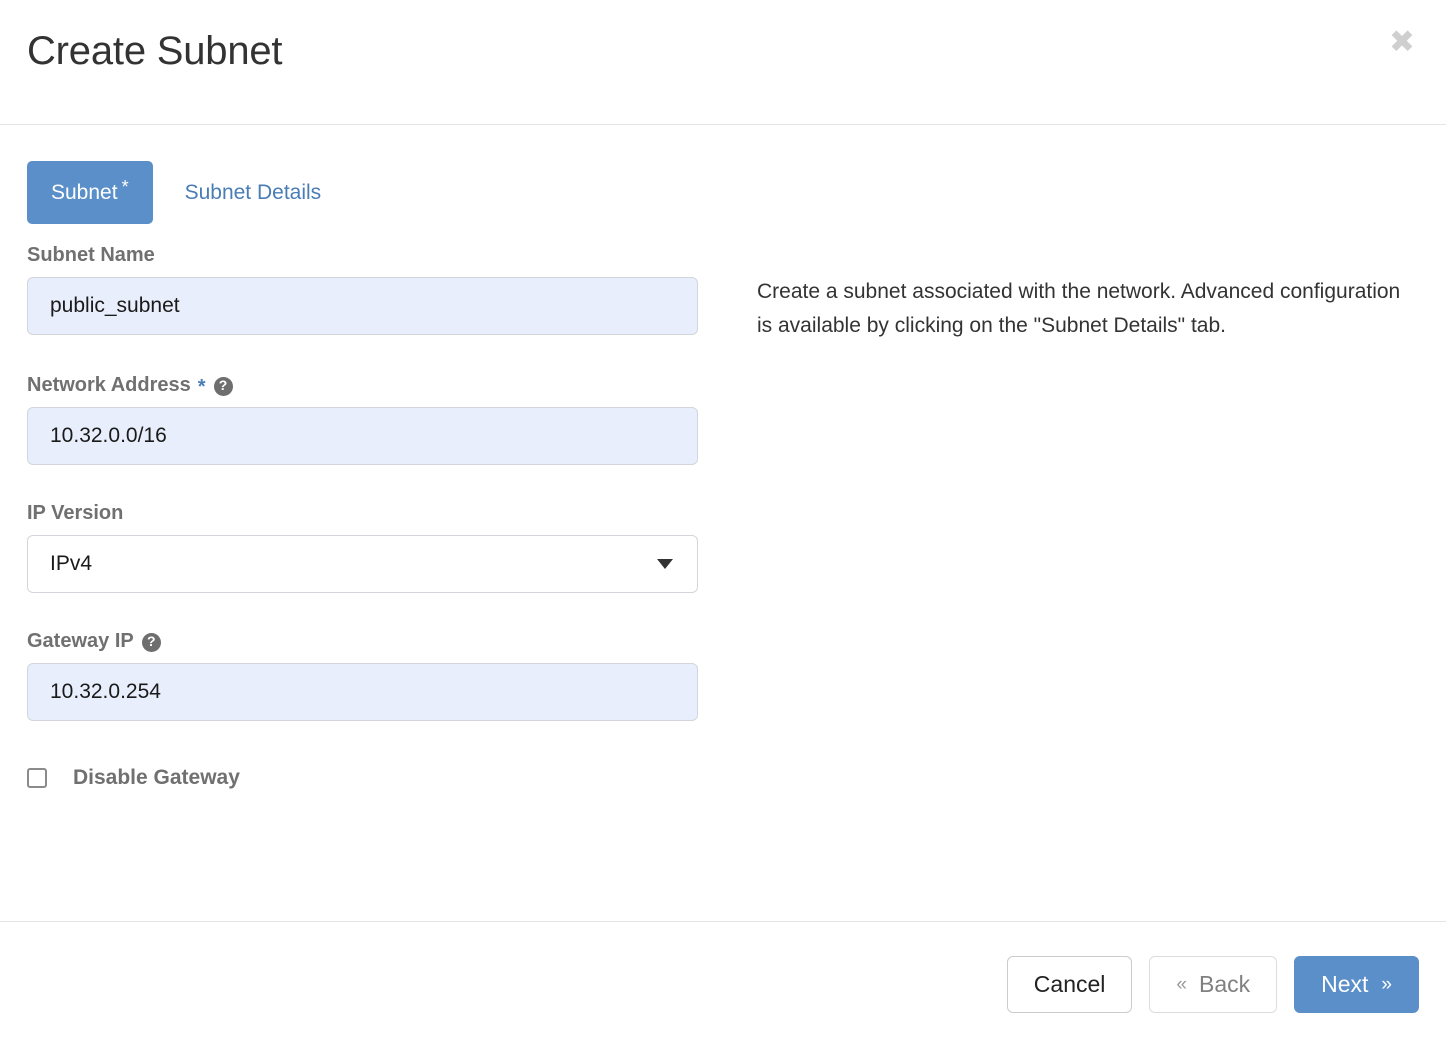  I want to click on close-icon: ✖, so click(1402, 41).